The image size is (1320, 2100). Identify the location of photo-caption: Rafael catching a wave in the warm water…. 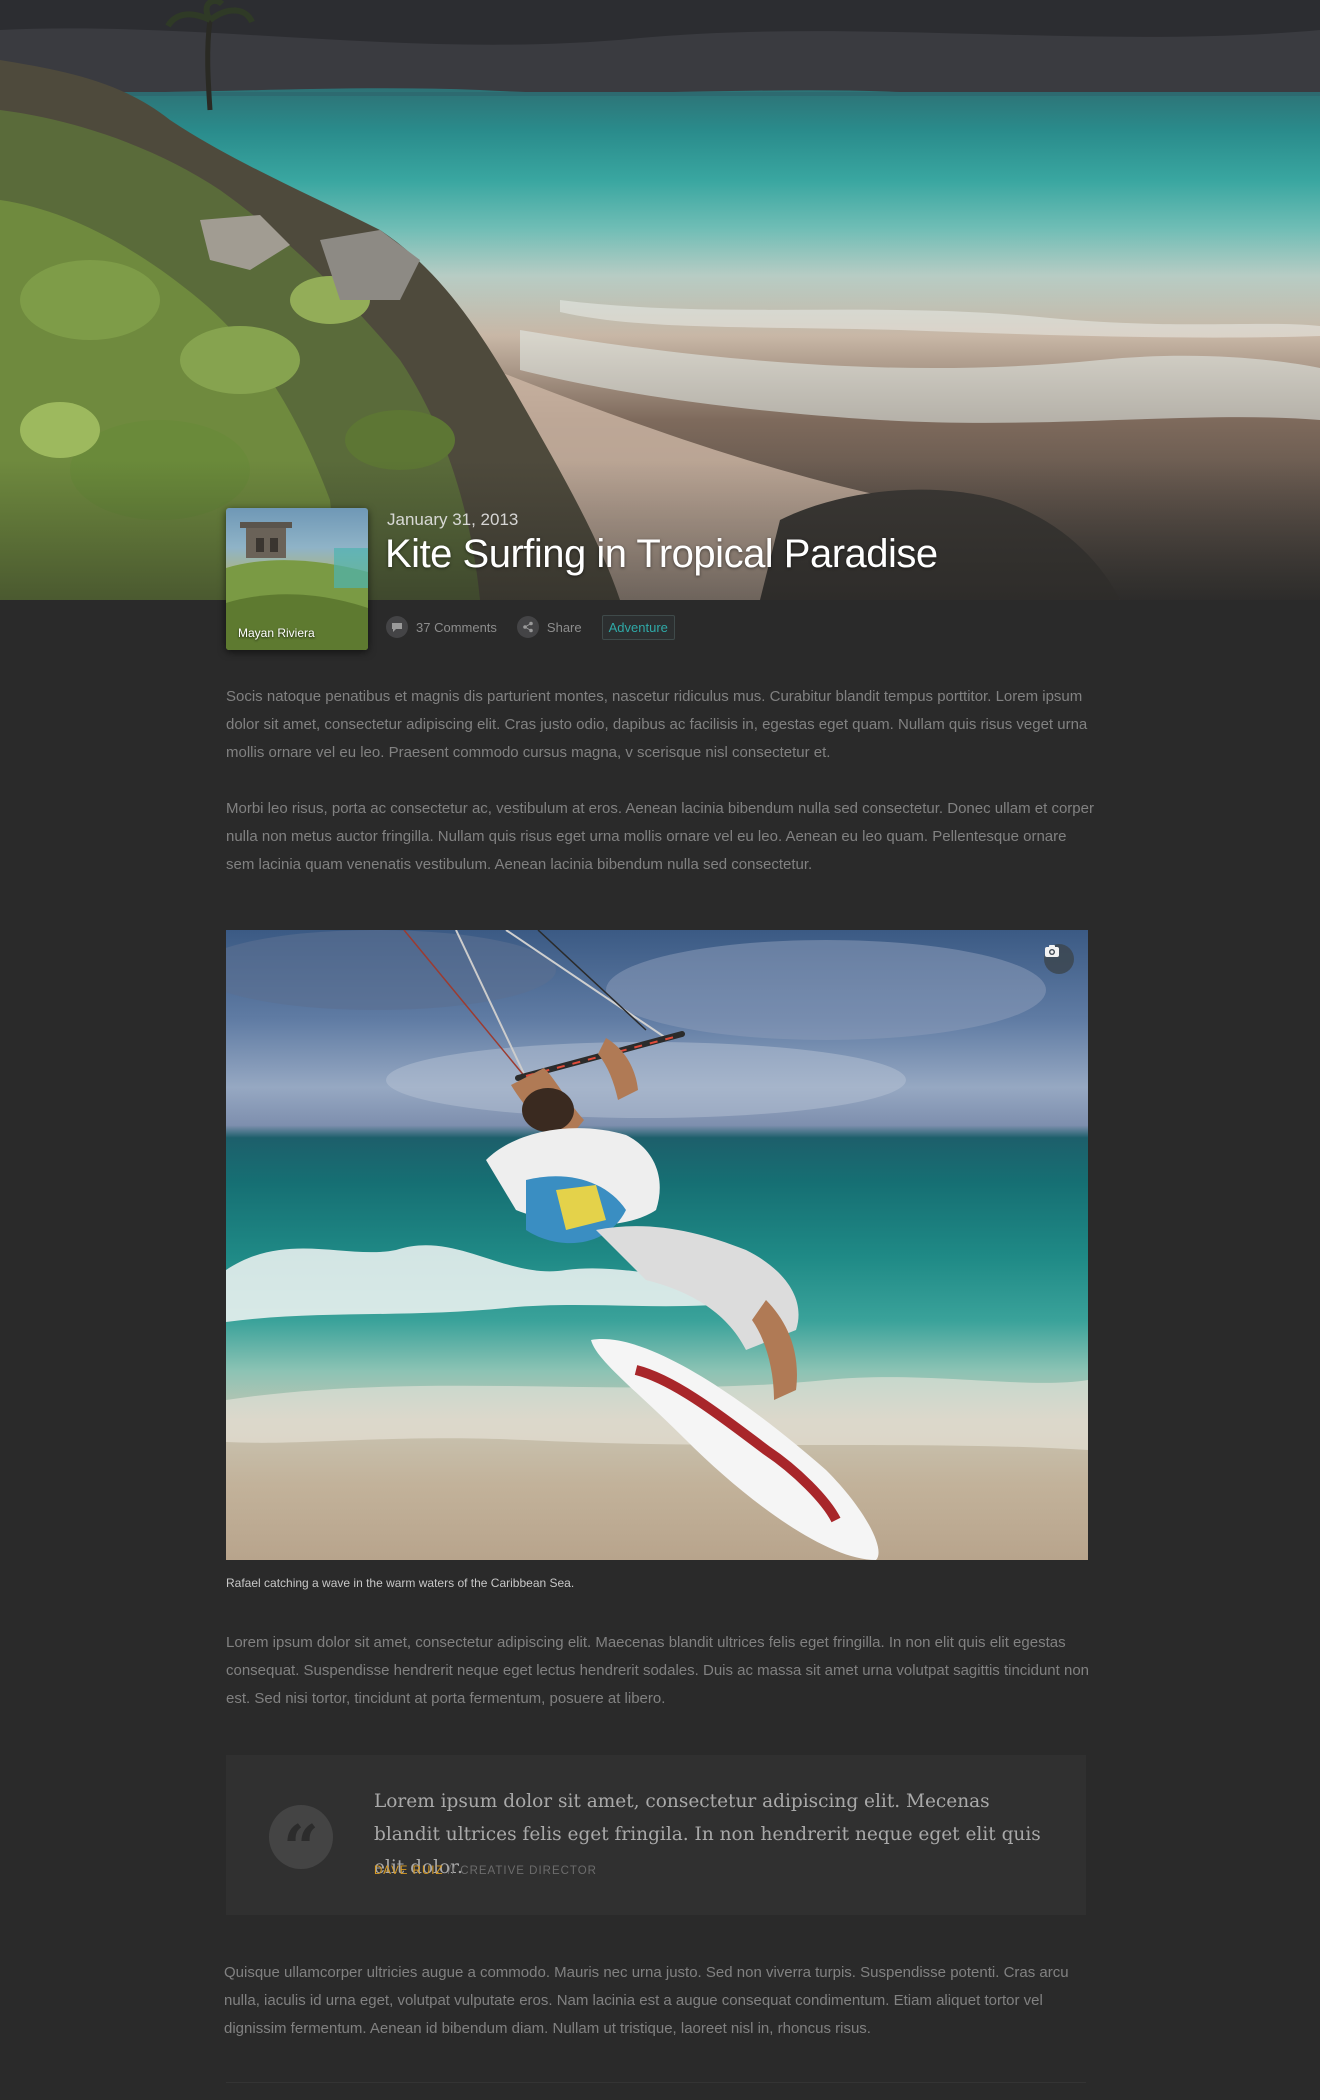
(400, 1583).